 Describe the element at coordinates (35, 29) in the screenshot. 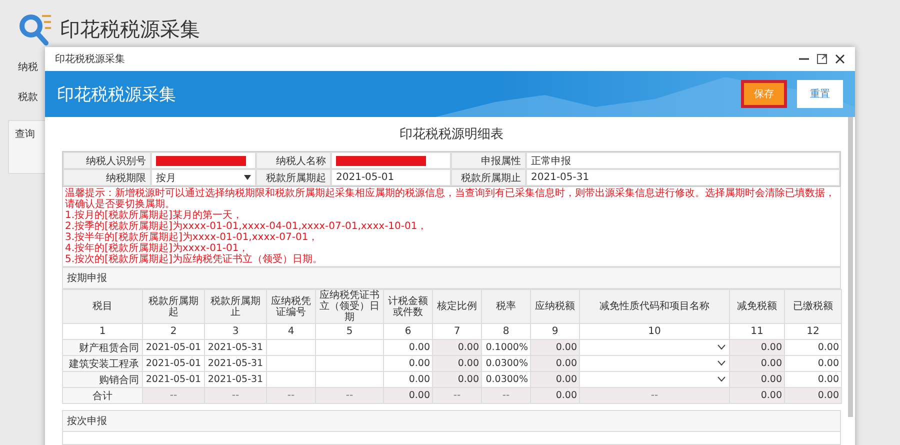

I see `search-list-icon` at that location.